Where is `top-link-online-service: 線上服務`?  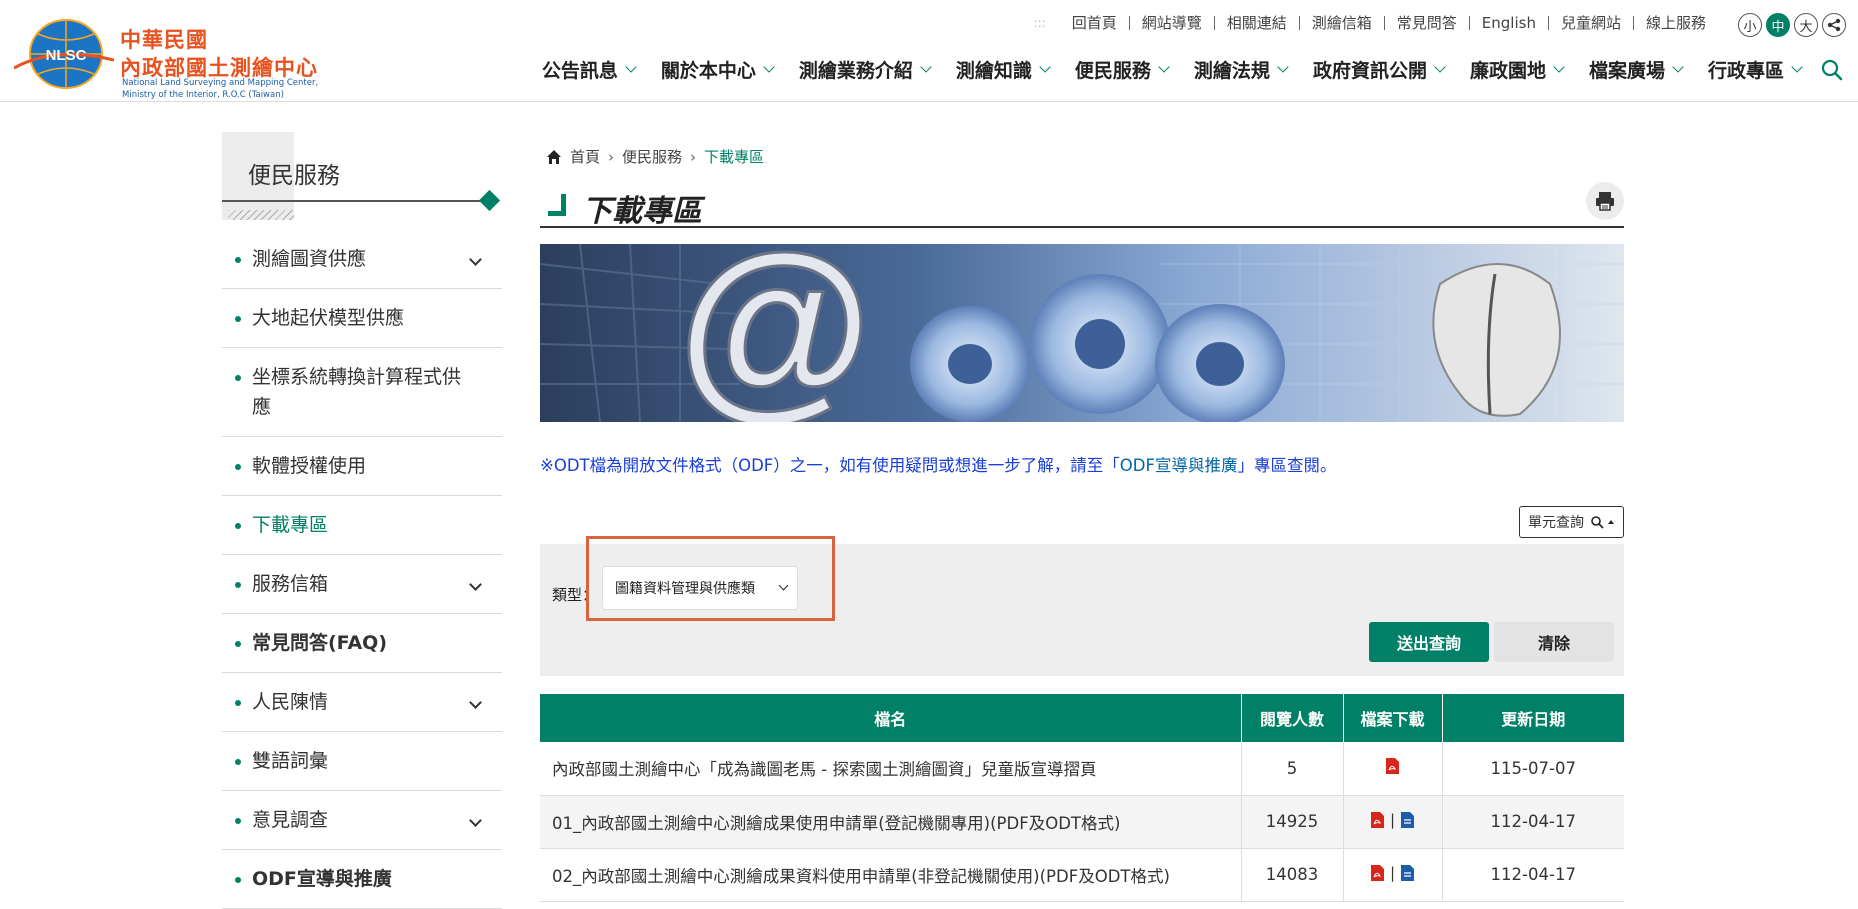 top-link-online-service: 線上服務 is located at coordinates (1675, 23).